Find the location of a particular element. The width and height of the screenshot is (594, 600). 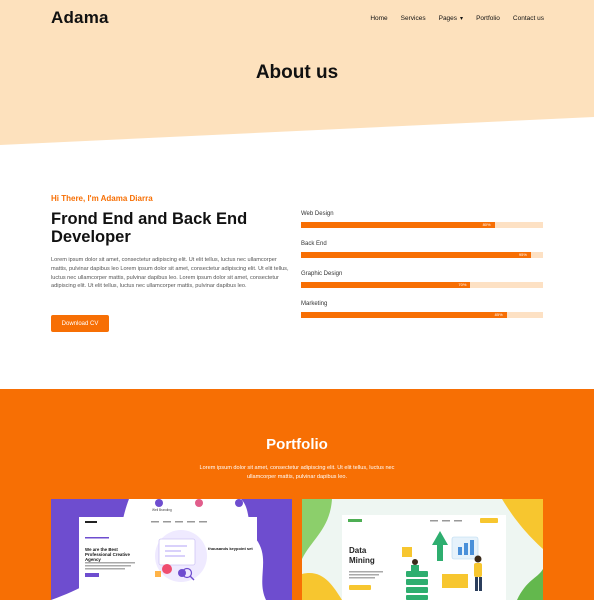

nav-pages-label: Pages is located at coordinates (448, 18).